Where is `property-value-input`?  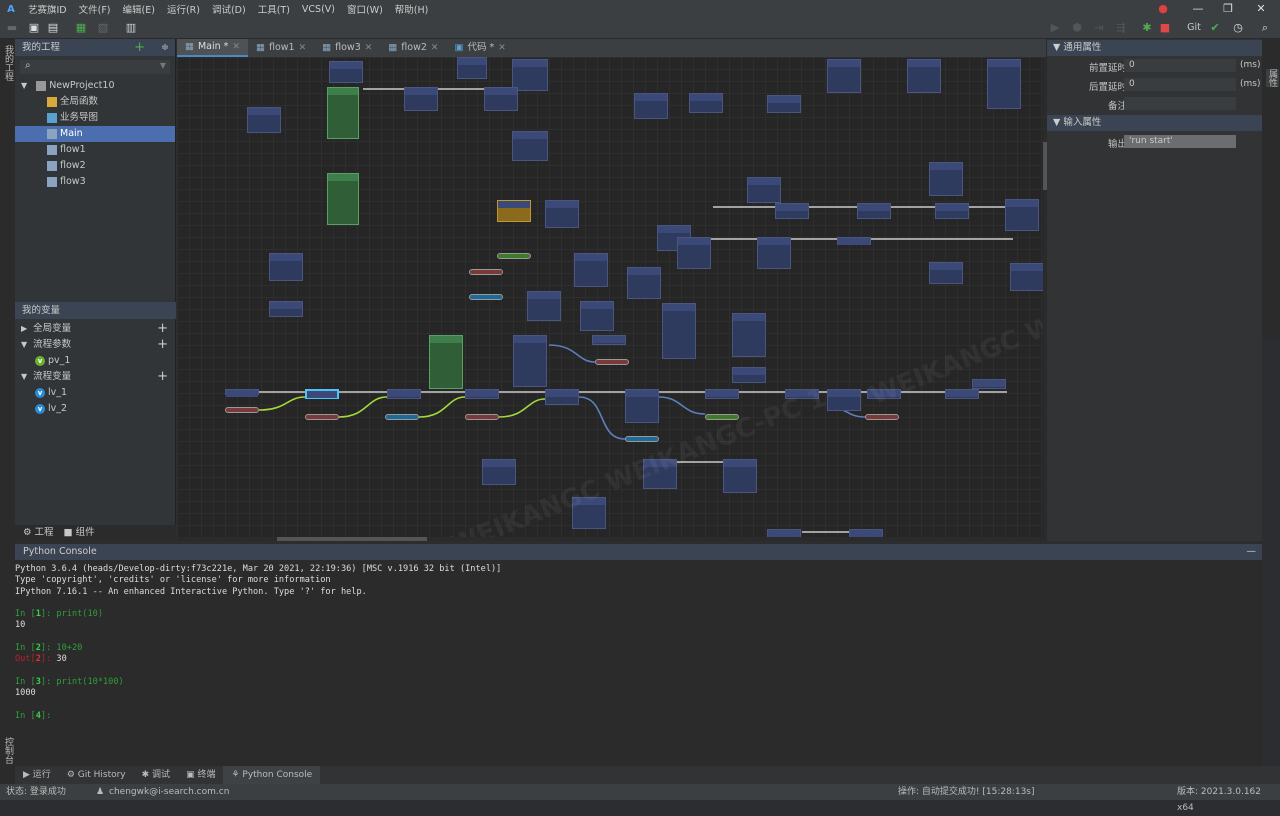
property-value-input is located at coordinates (1180, 103).